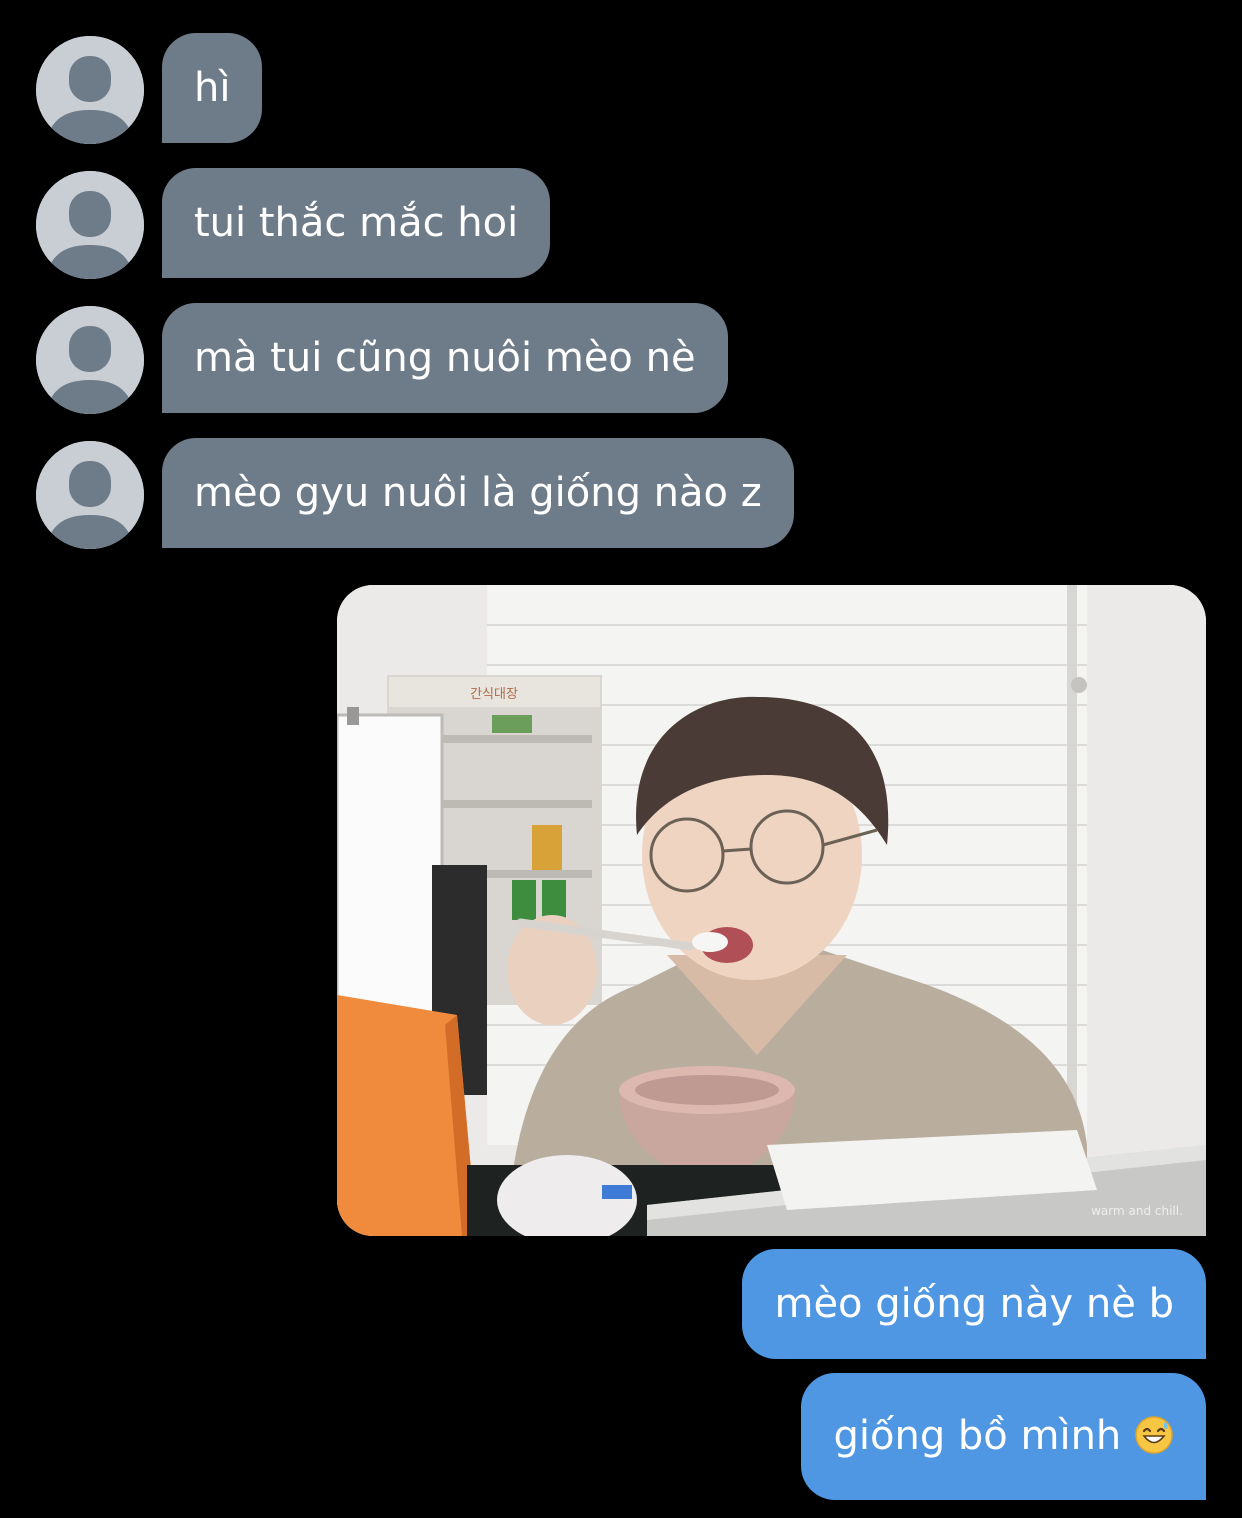 The image size is (1242, 1518). What do you see at coordinates (212, 88) in the screenshot?
I see `incoming-bubble: hì` at bounding box center [212, 88].